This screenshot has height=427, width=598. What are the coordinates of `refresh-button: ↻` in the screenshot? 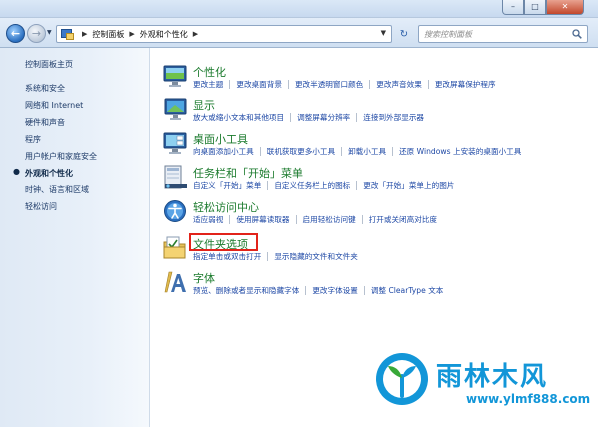 It's located at (404, 34).